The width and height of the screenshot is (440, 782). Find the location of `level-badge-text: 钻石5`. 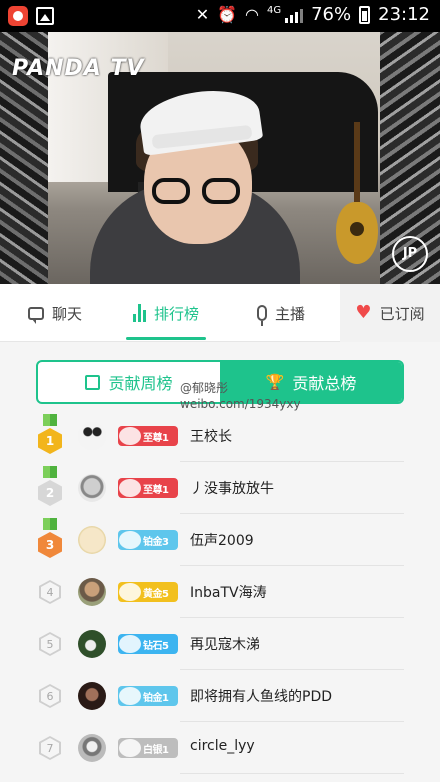

level-badge-text: 钻石5 is located at coordinates (156, 646).